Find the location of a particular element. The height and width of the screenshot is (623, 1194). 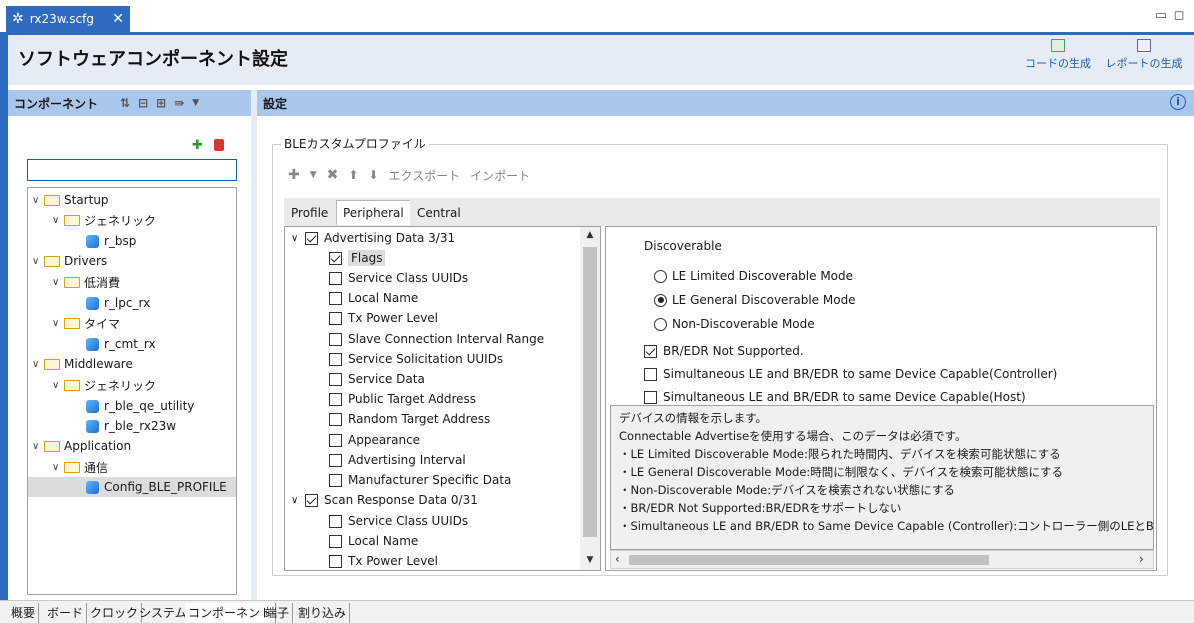

scroll-left-icon: ‹ is located at coordinates (617, 559).